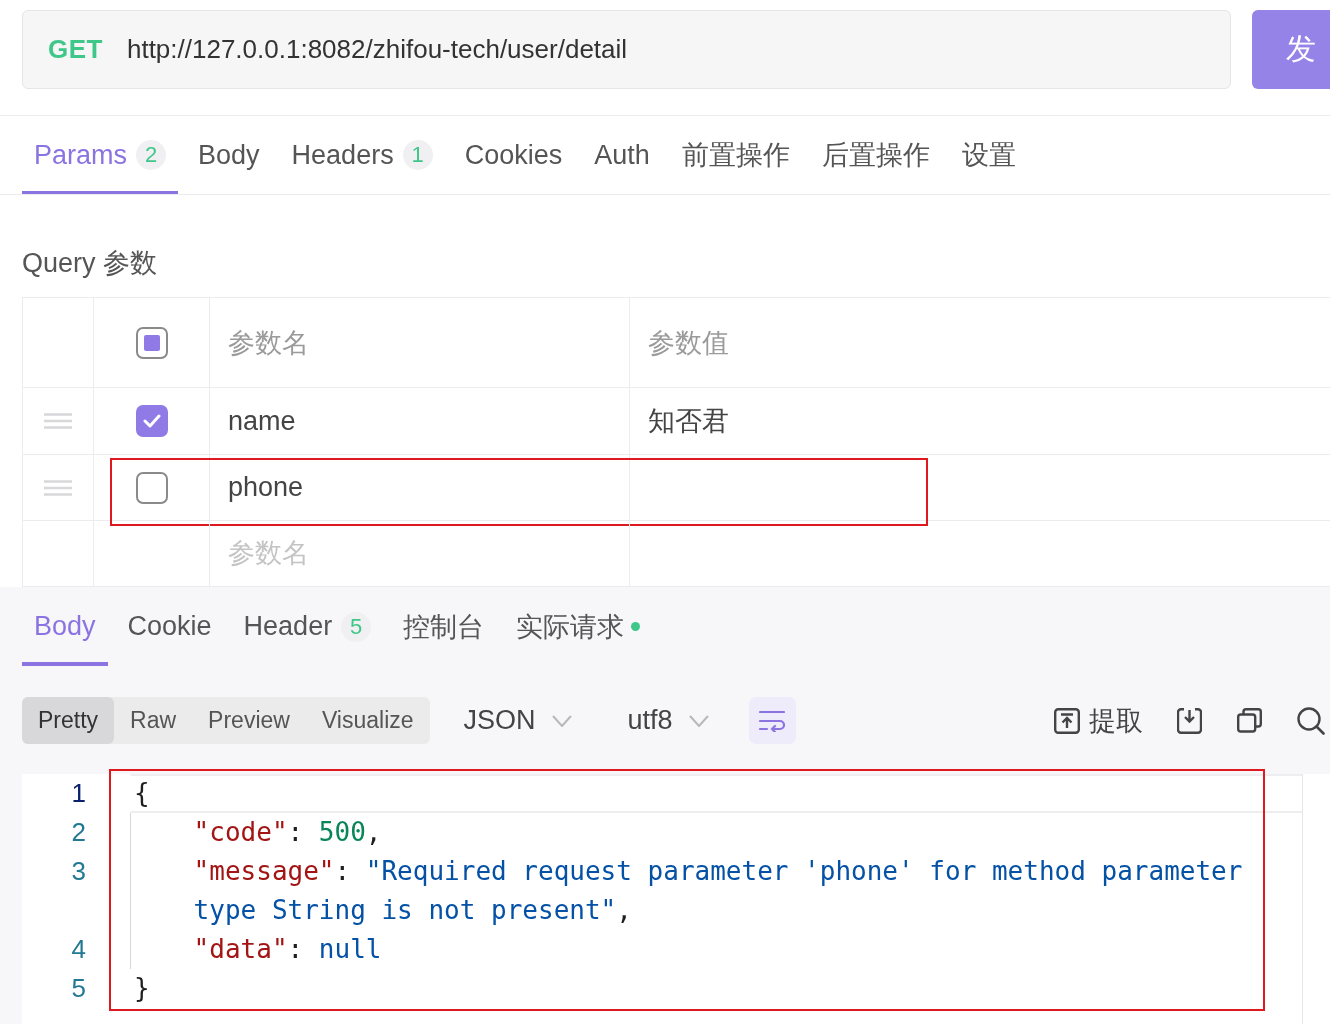  Describe the element at coordinates (688, 421) in the screenshot. I see `param-value-cell-text: 知否君` at that location.